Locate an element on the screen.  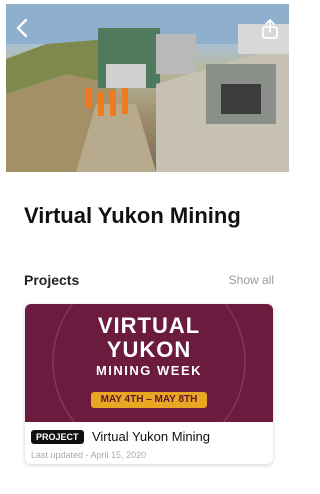
banner-line-yukon: YUKON is located at coordinates (149, 349).